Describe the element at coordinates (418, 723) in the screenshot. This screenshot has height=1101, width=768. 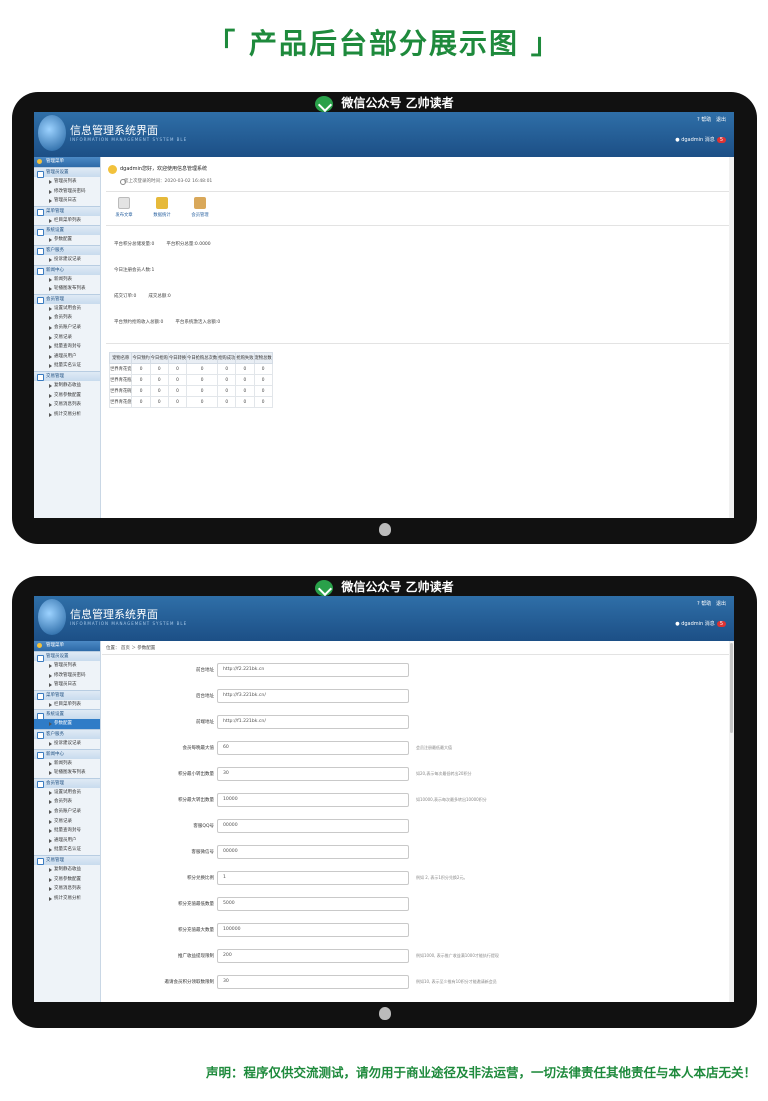
I see `form-row: 前端地址 http://f1.221bk.cn/` at that location.